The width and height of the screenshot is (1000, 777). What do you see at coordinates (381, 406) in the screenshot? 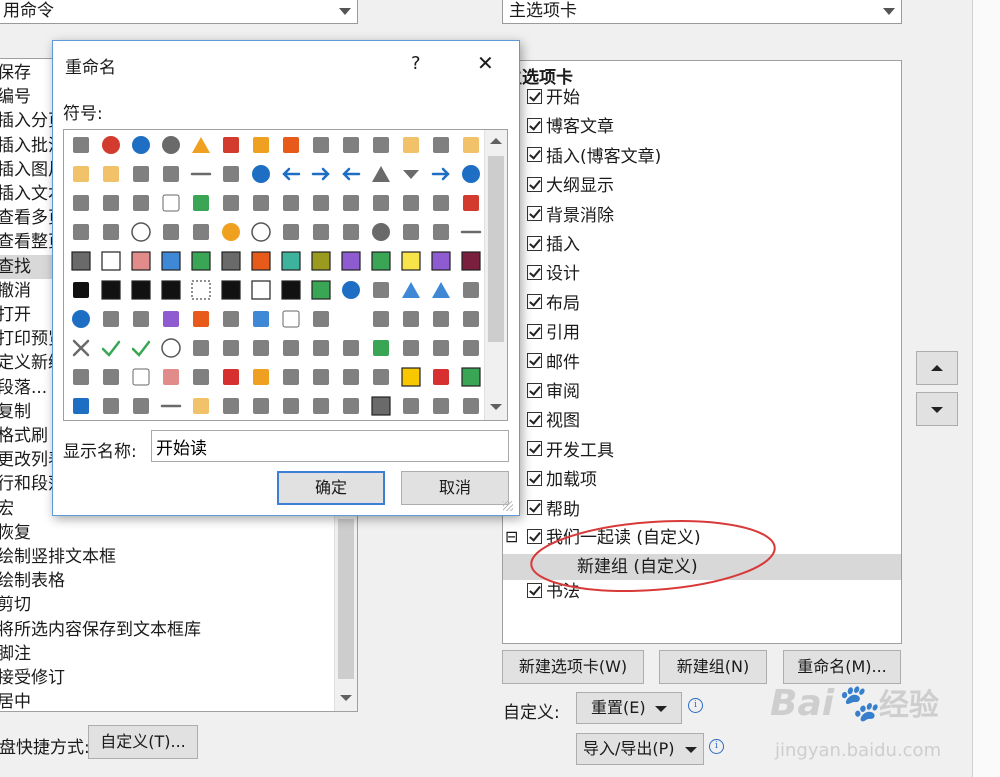
I see `table-grid-icon` at bounding box center [381, 406].